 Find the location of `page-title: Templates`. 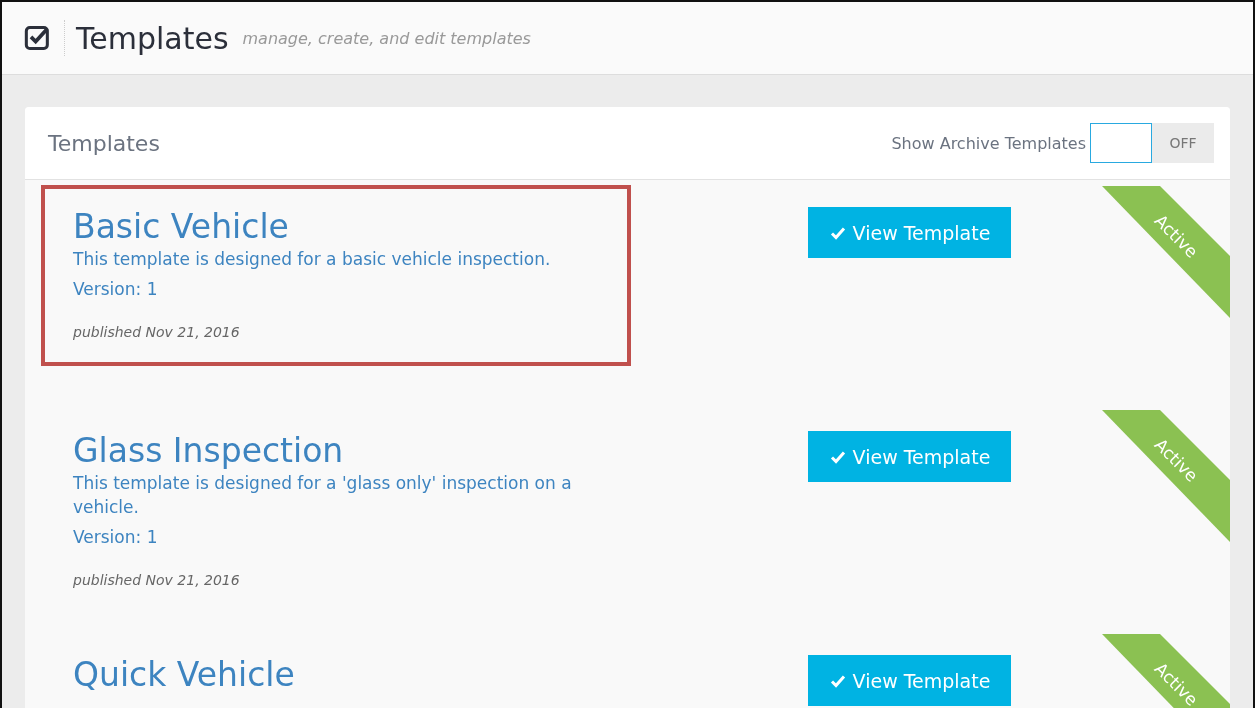

page-title: Templates is located at coordinates (152, 38).